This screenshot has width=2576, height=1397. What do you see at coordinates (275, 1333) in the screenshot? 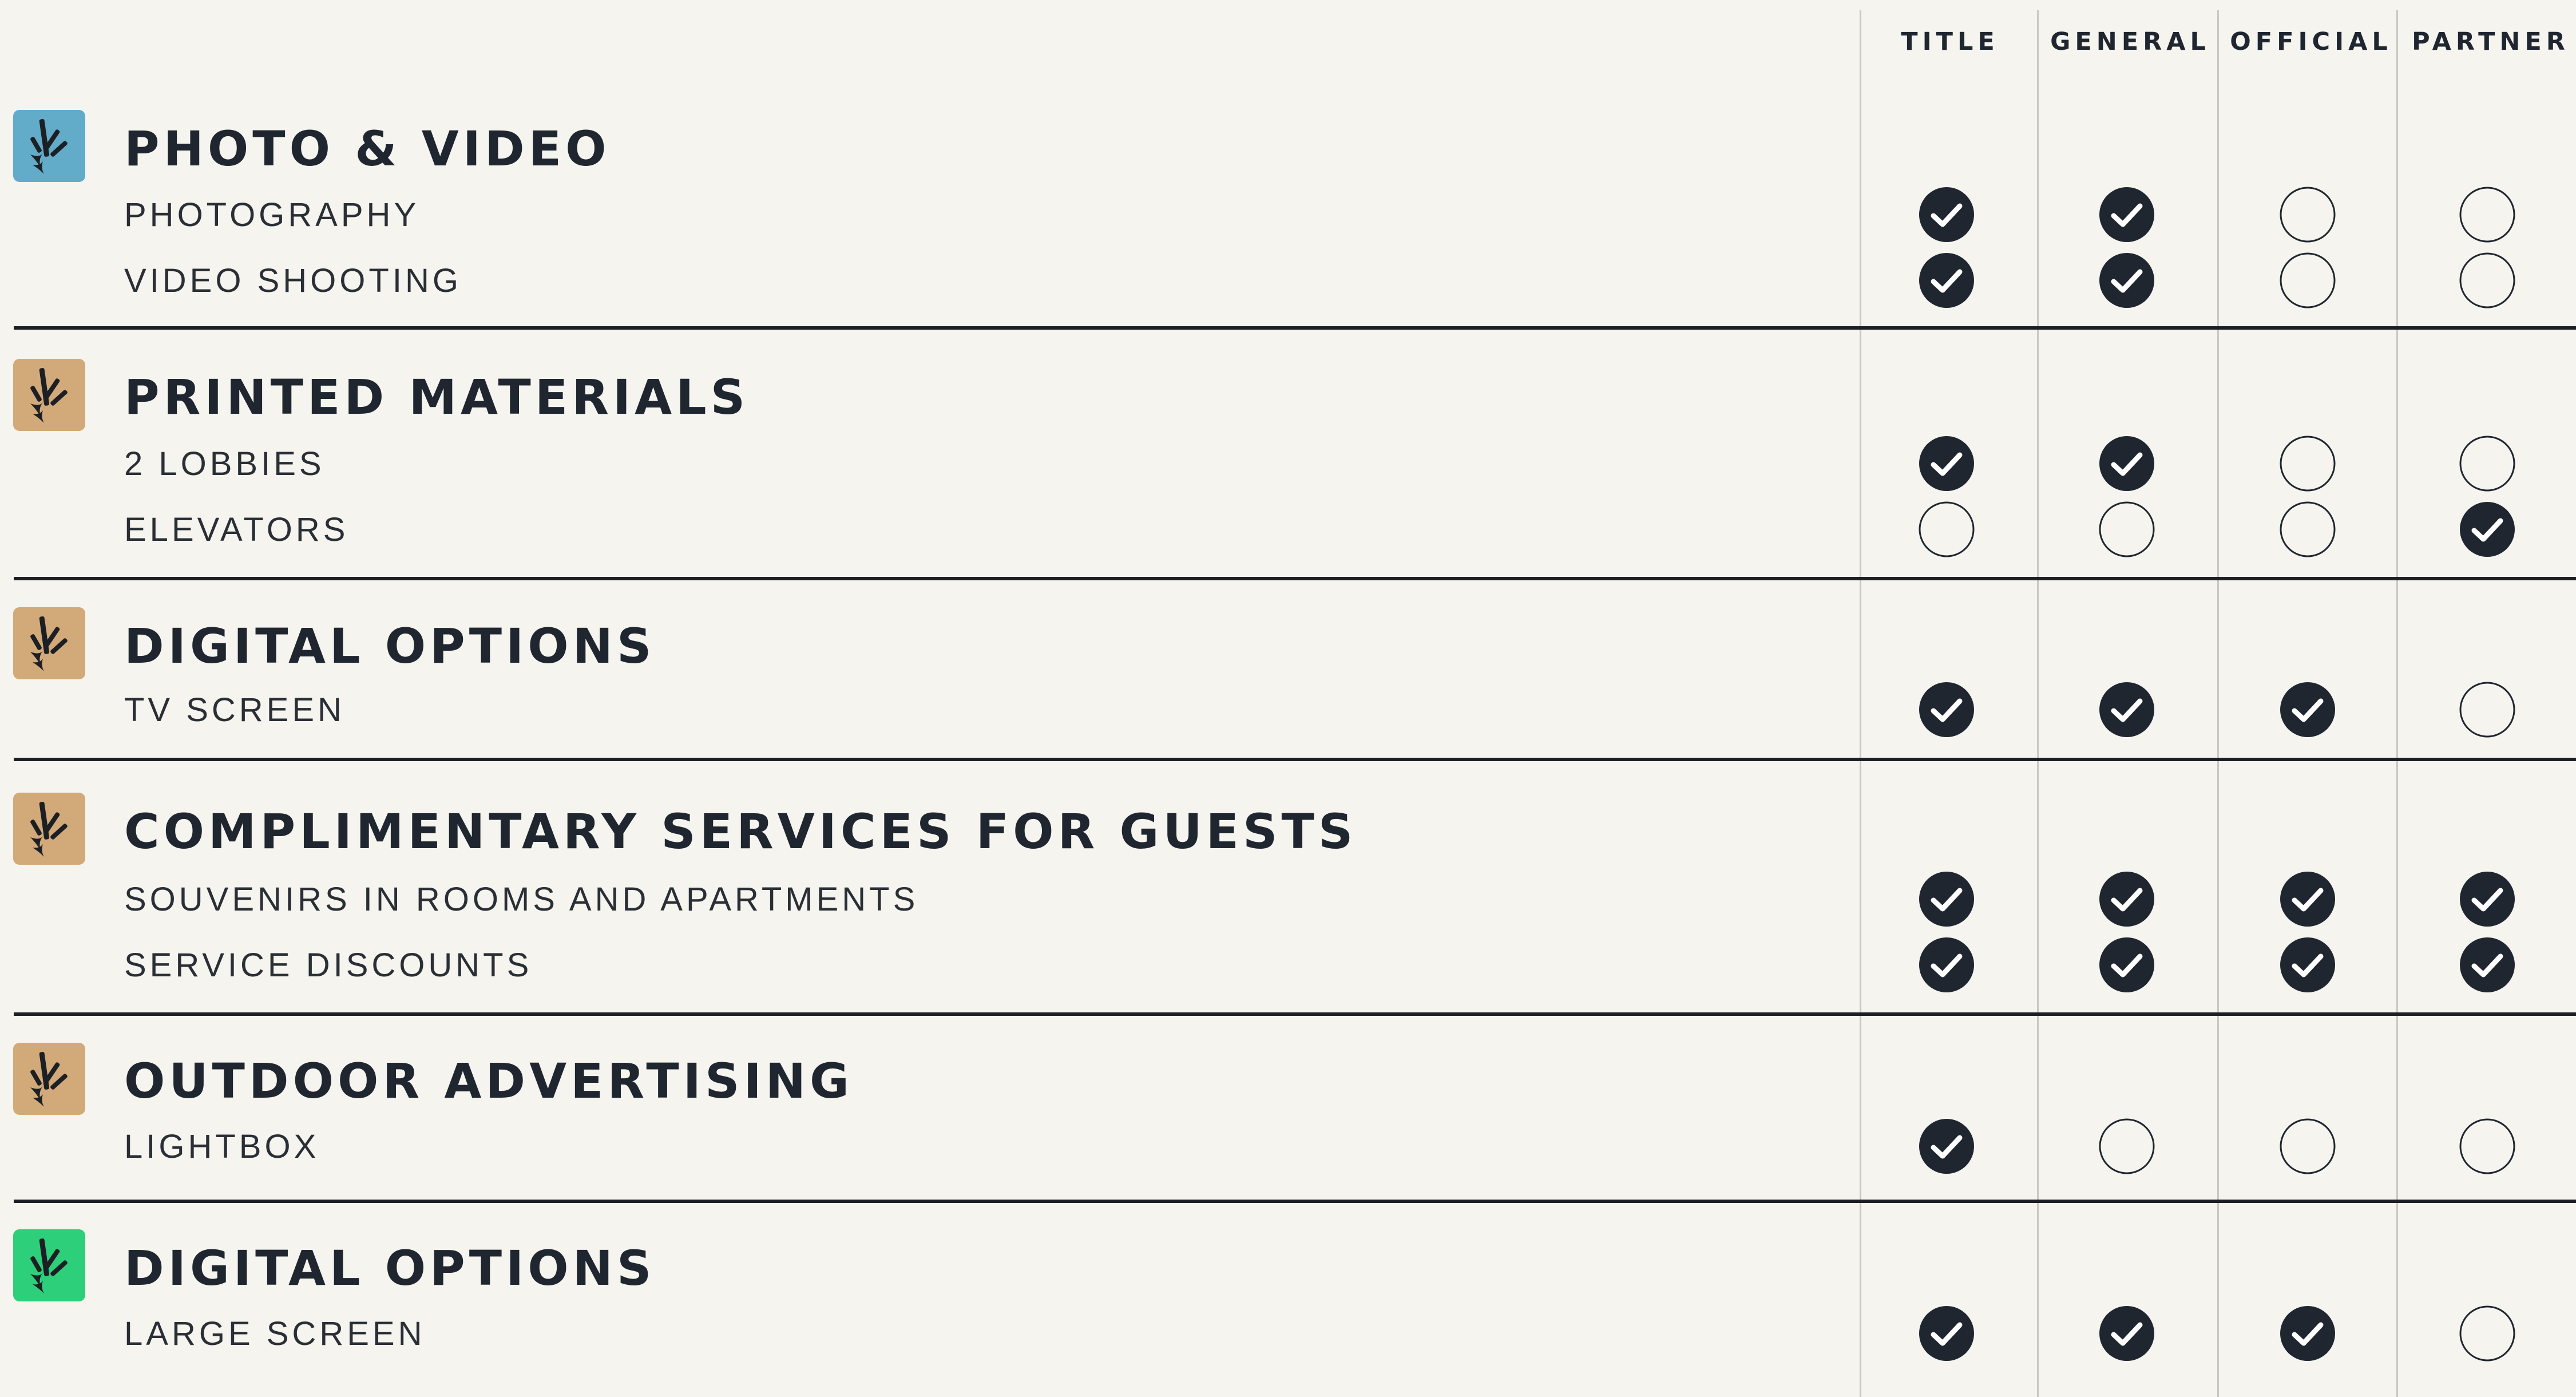
I see `item-label: LARGE SCREEN` at bounding box center [275, 1333].